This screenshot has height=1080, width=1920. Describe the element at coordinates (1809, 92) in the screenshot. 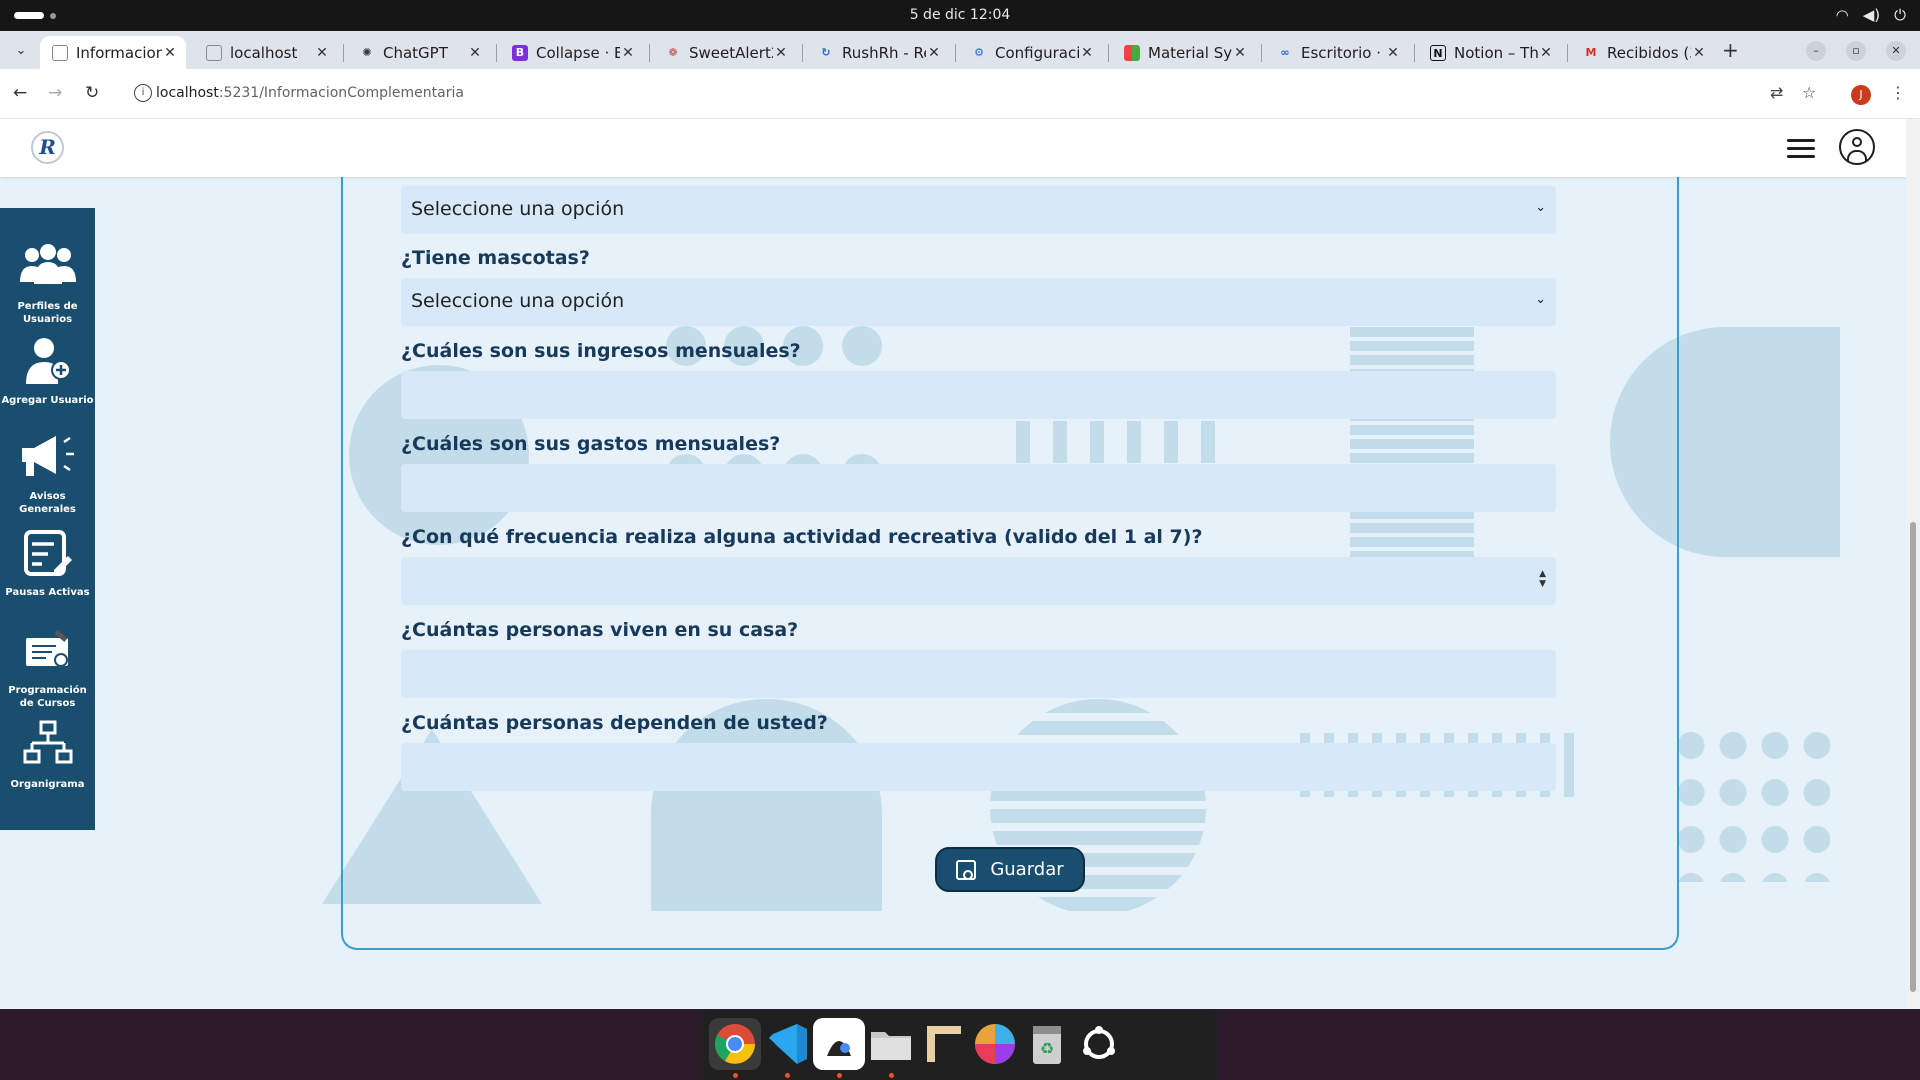

I see `bookmark-star-icon: ☆` at that location.